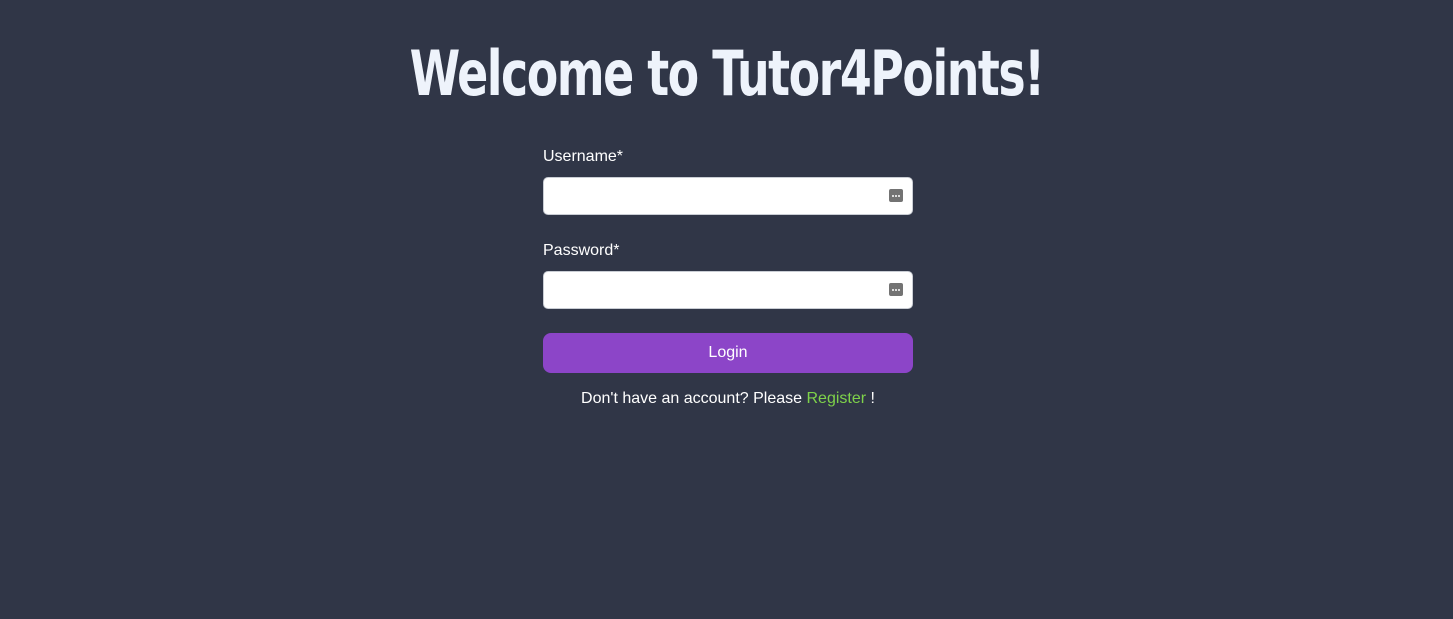  I want to click on username-input, so click(728, 196).